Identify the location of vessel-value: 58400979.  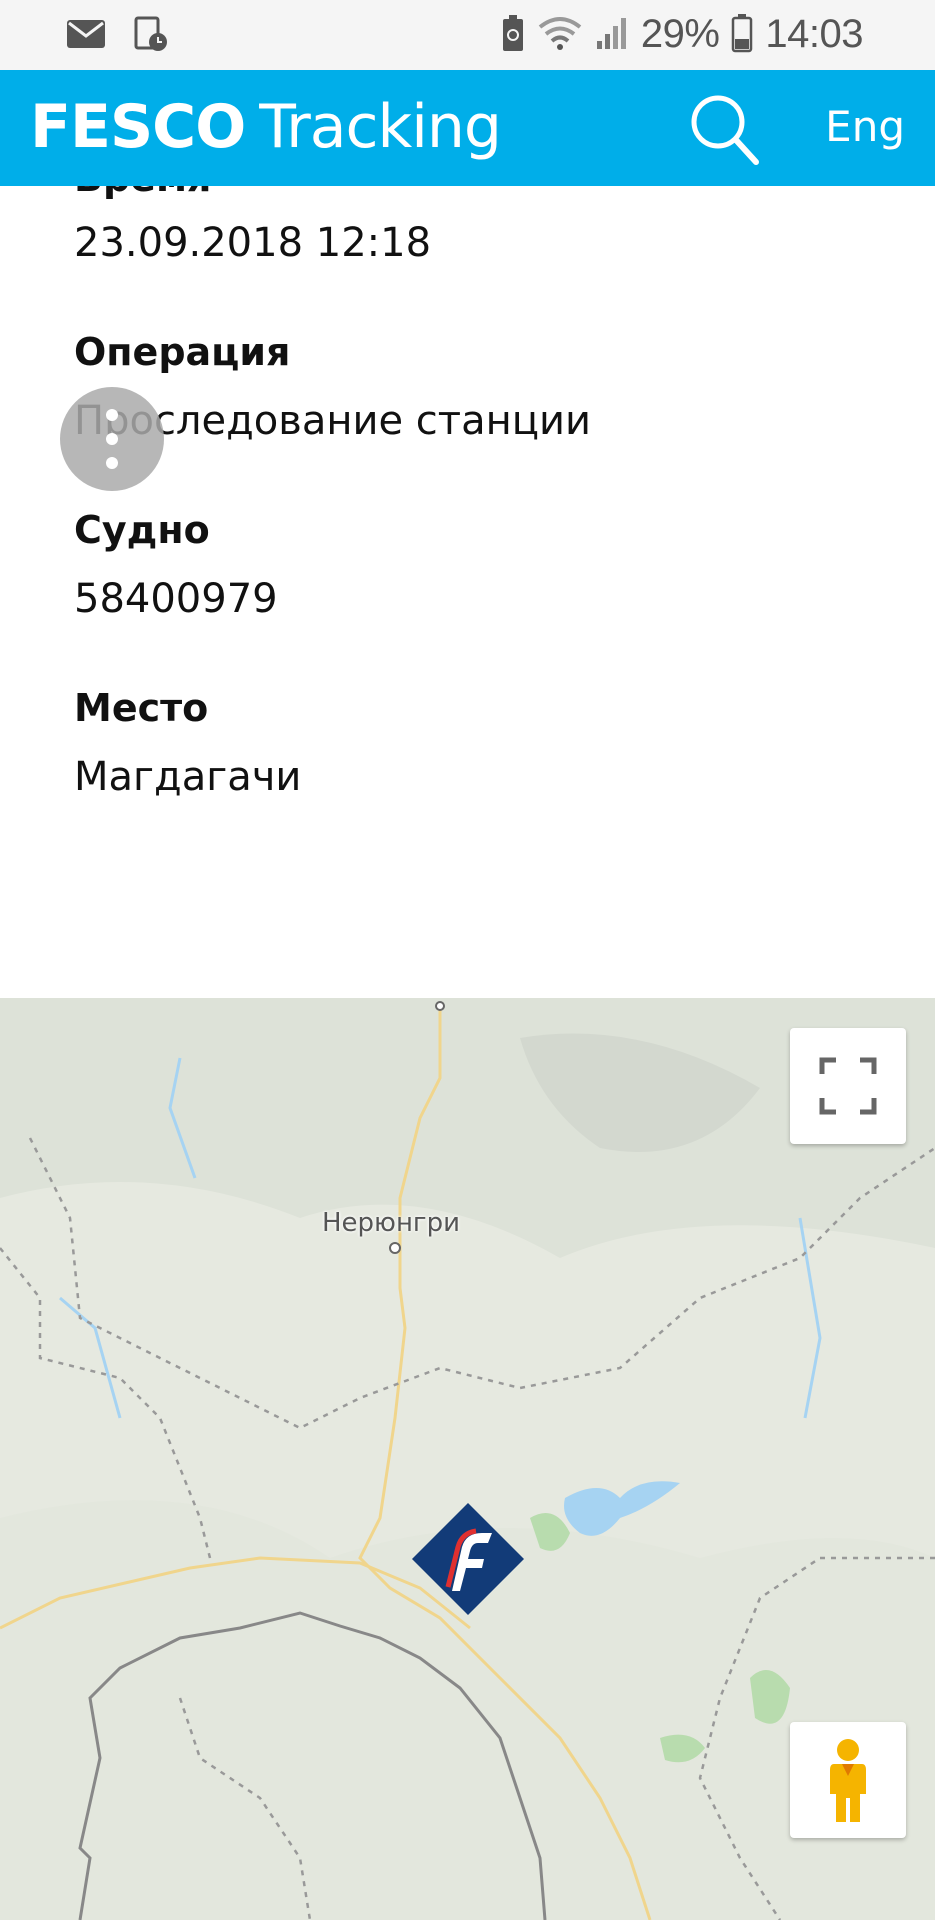
(176, 599).